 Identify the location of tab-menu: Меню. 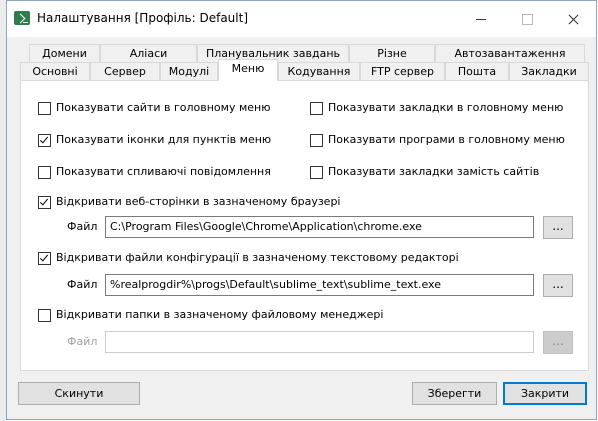
(248, 70).